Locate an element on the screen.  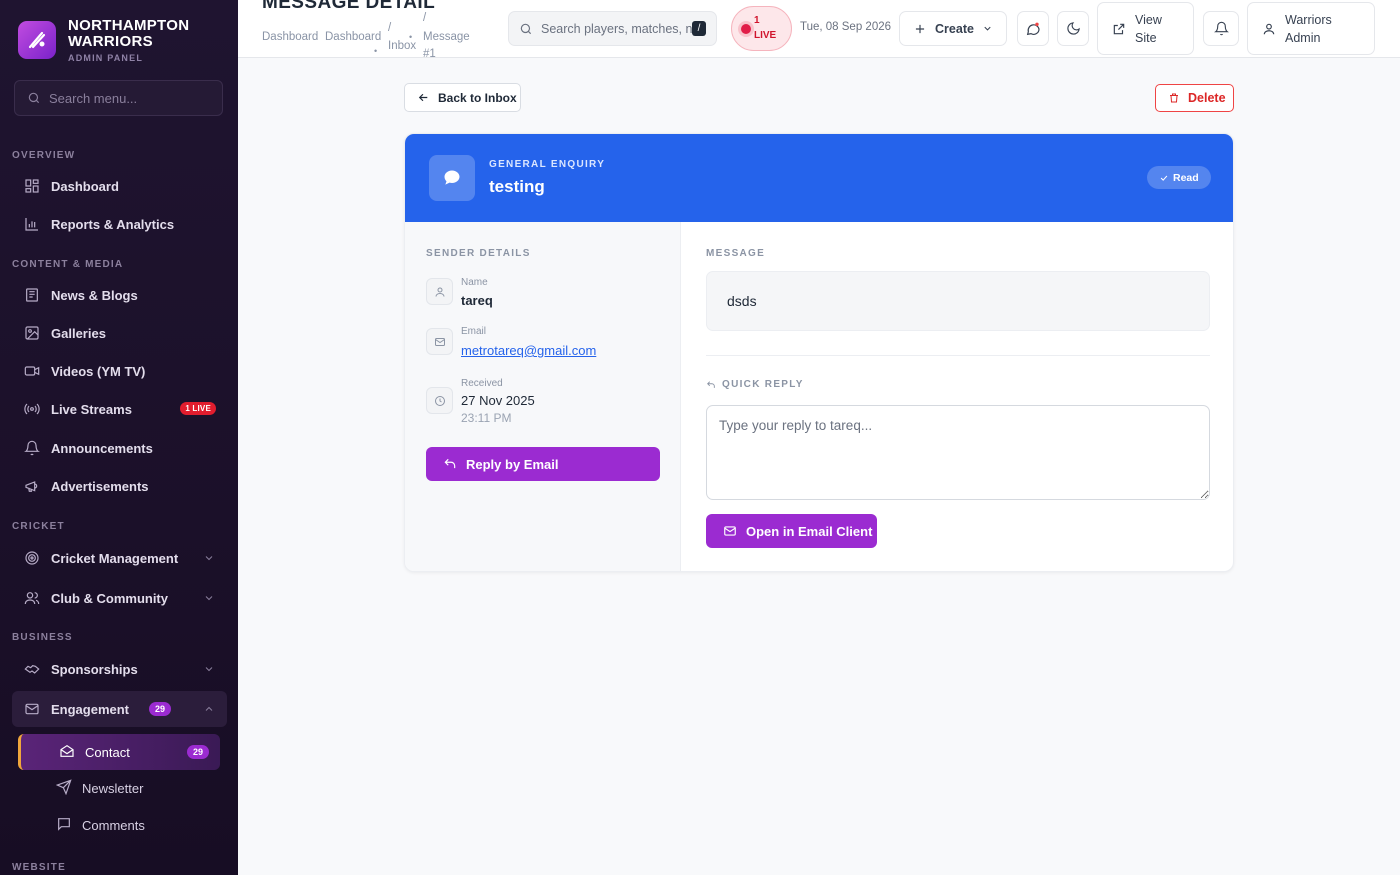
received-time: 23:11 PM is located at coordinates (486, 418).